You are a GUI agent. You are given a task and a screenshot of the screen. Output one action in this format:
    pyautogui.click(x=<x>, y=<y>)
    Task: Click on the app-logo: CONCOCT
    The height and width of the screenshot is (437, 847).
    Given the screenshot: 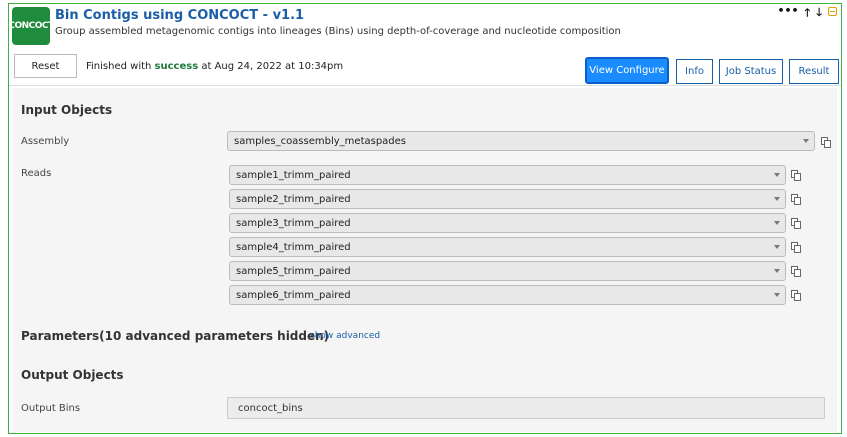 What is the action you would take?
    pyautogui.click(x=31, y=26)
    